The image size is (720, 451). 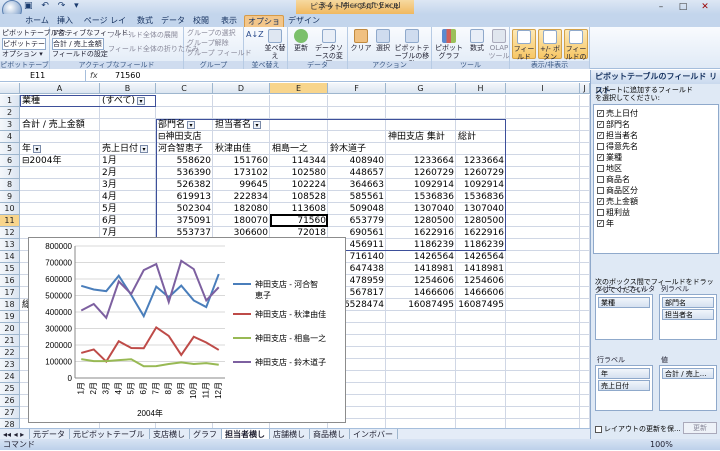 What do you see at coordinates (477, 44) in the screenshot?
I see `formulas-button: 数式` at bounding box center [477, 44].